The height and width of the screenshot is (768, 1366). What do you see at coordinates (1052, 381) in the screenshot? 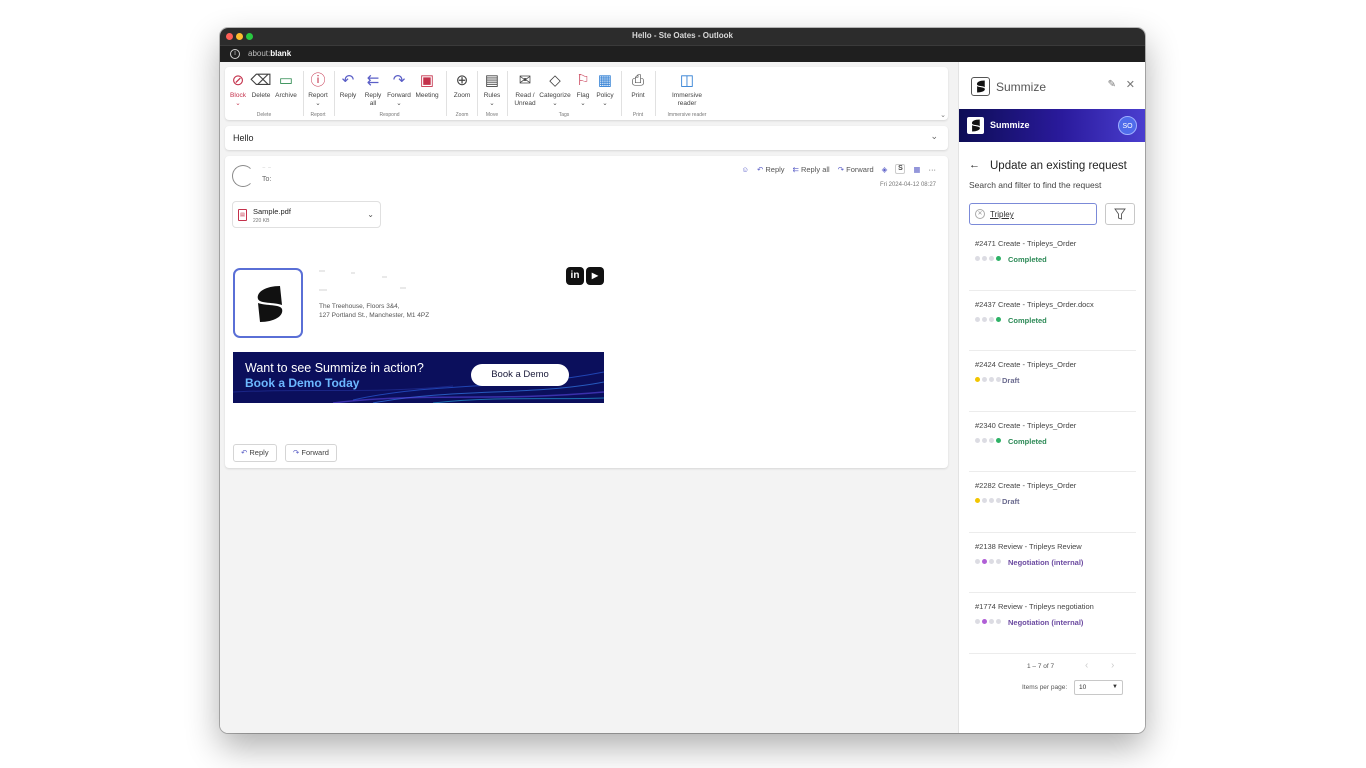
I see `request-item: #2424 Create - Tripleys_Order Draft` at bounding box center [1052, 381].